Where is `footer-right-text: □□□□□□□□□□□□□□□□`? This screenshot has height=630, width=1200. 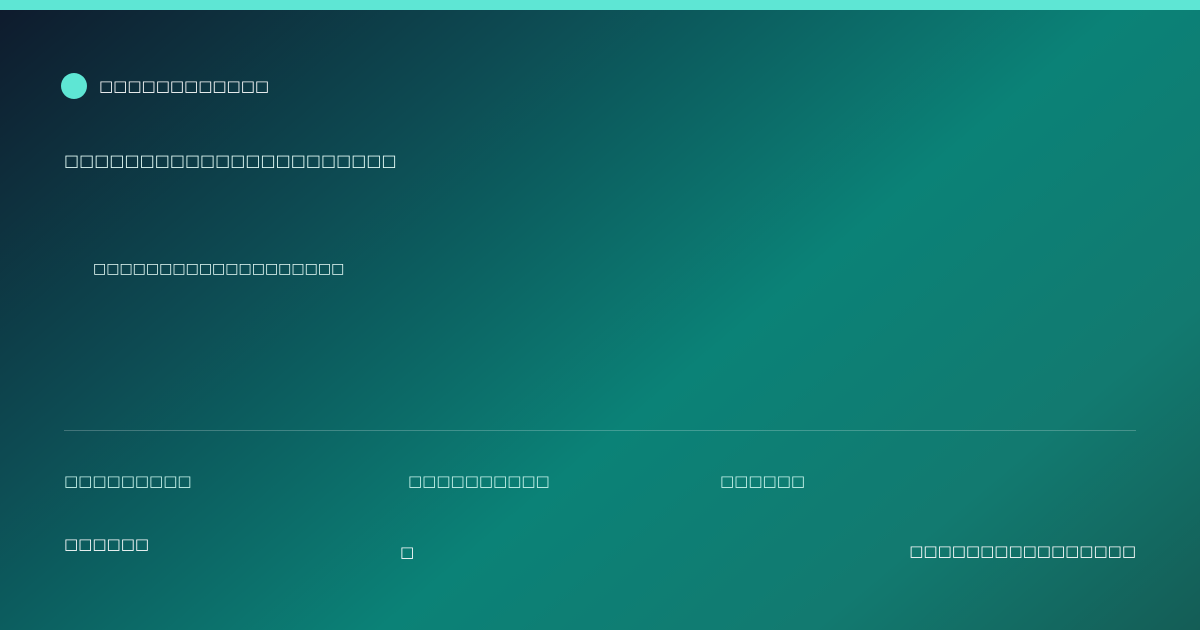 footer-right-text: □□□□□□□□□□□□□□□□ is located at coordinates (1022, 551).